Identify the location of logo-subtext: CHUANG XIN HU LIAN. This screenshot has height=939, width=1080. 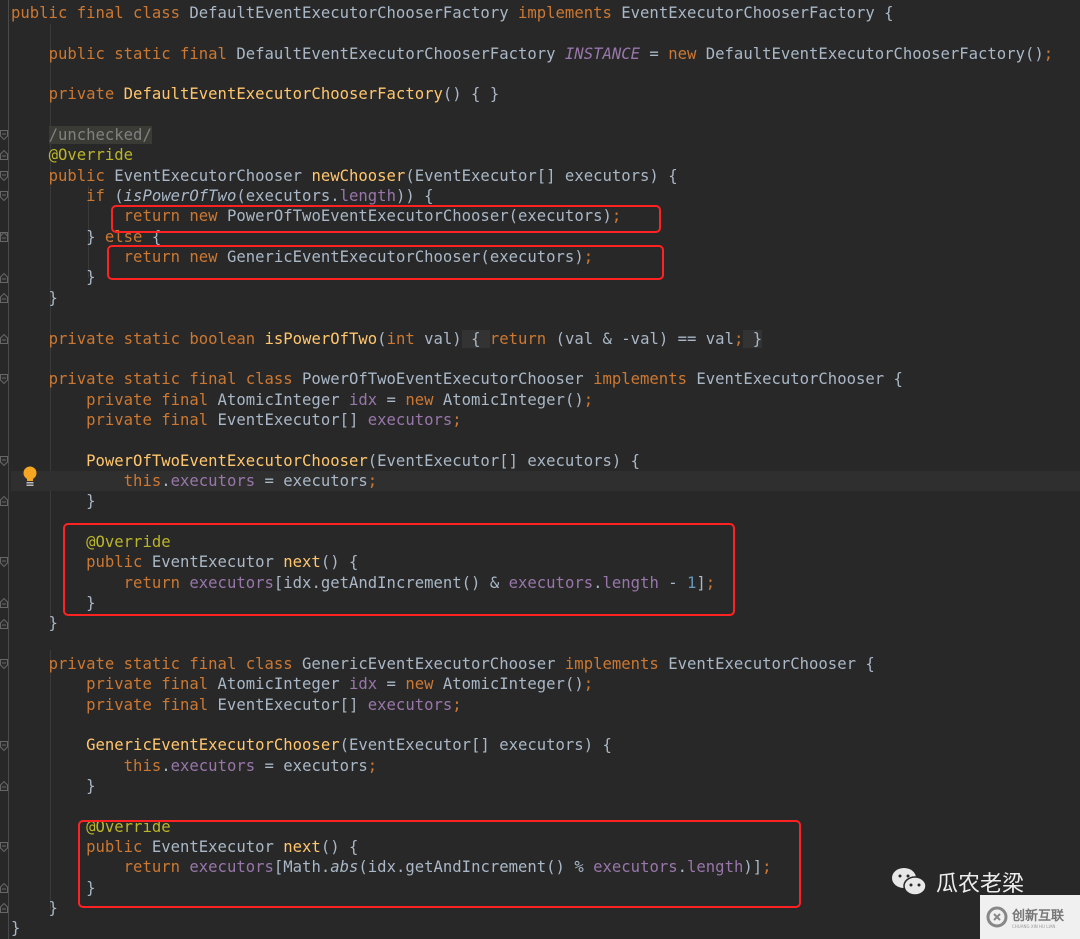
(1034, 926).